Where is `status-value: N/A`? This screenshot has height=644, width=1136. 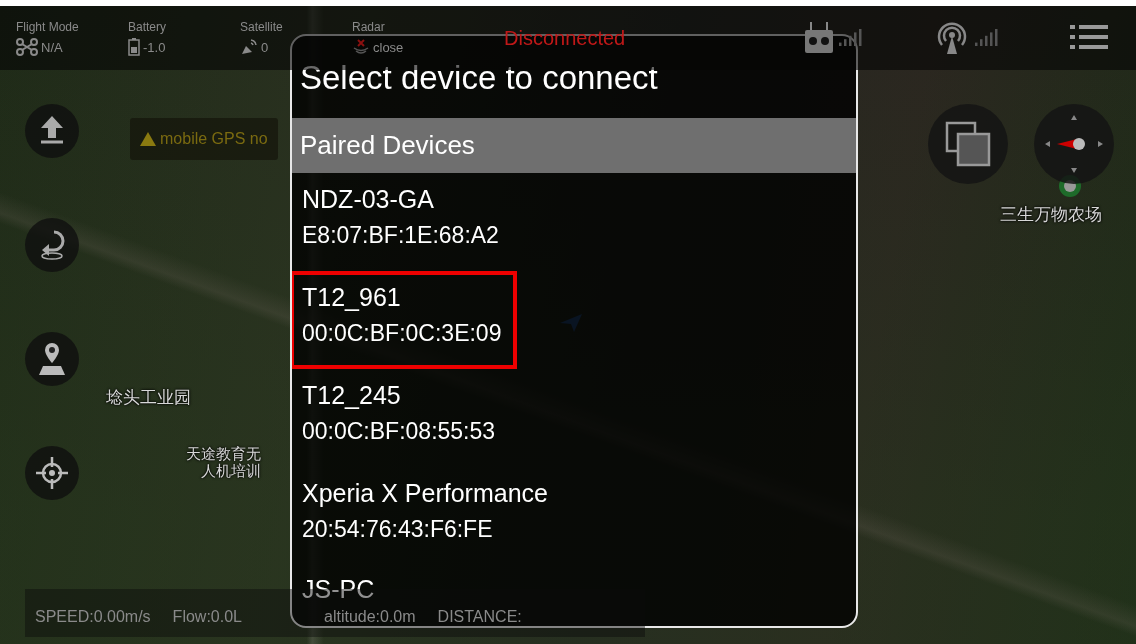 status-value: N/A is located at coordinates (52, 47).